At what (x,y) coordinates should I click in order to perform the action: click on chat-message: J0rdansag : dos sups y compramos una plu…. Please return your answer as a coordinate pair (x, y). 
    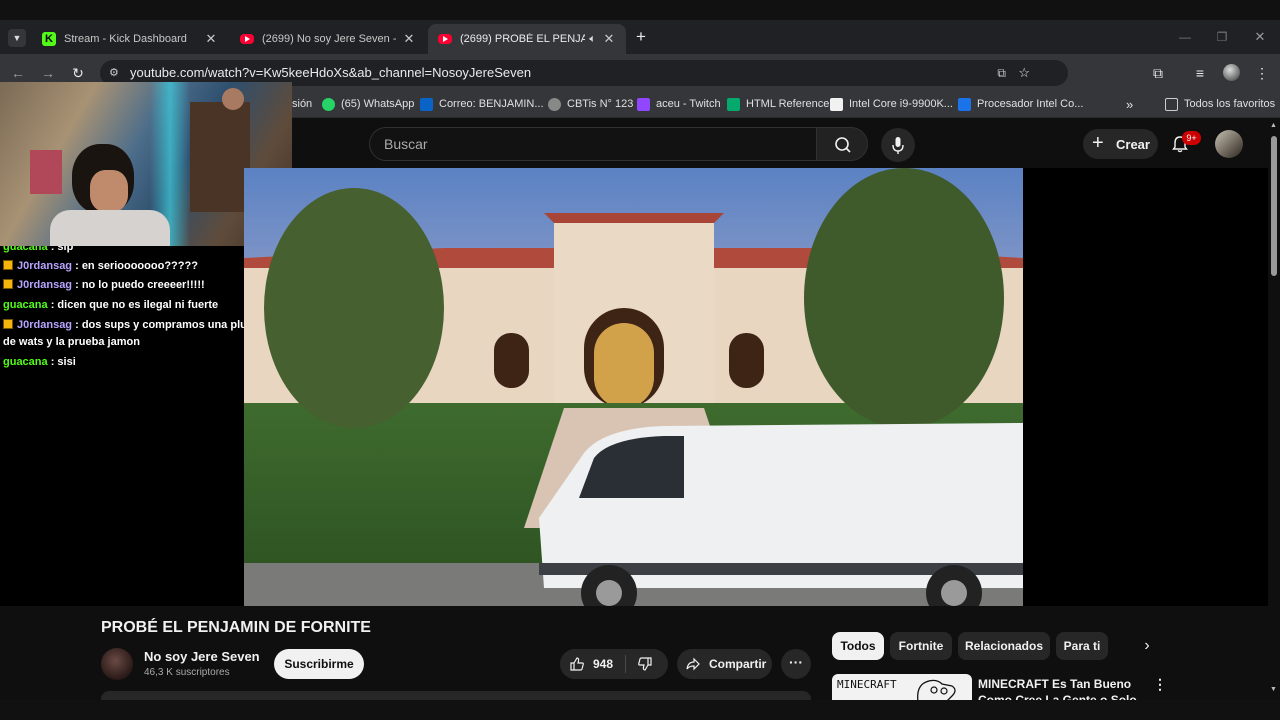
    Looking at the image, I should click on (144, 334).